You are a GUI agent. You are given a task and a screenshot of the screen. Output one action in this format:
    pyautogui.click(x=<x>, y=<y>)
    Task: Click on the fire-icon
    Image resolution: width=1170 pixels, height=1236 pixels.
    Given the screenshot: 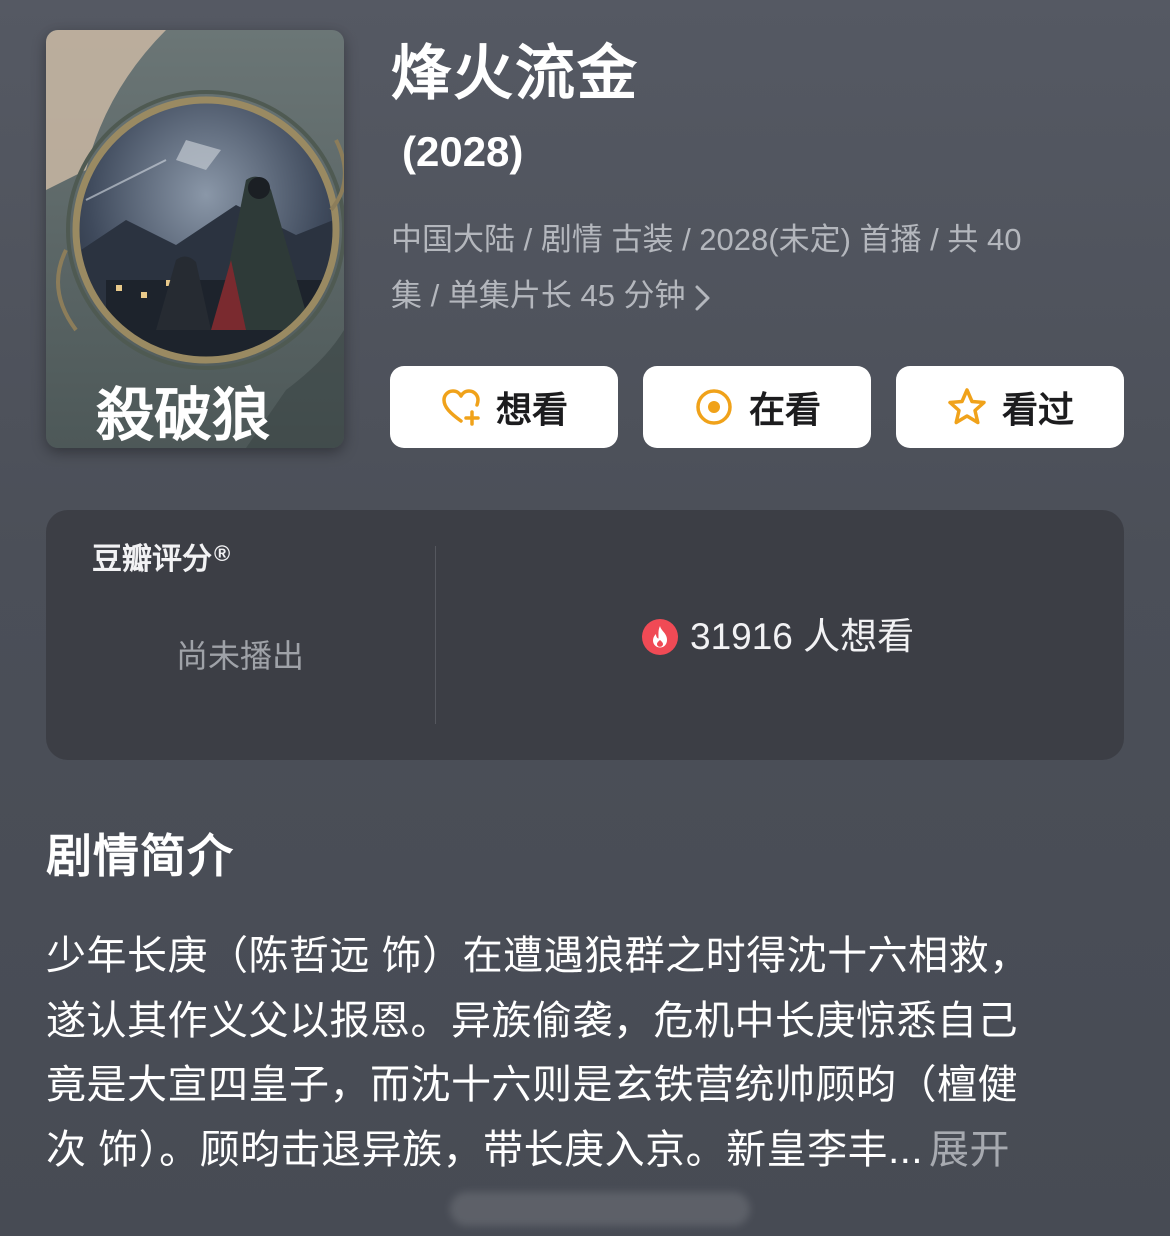 What is the action you would take?
    pyautogui.click(x=660, y=637)
    